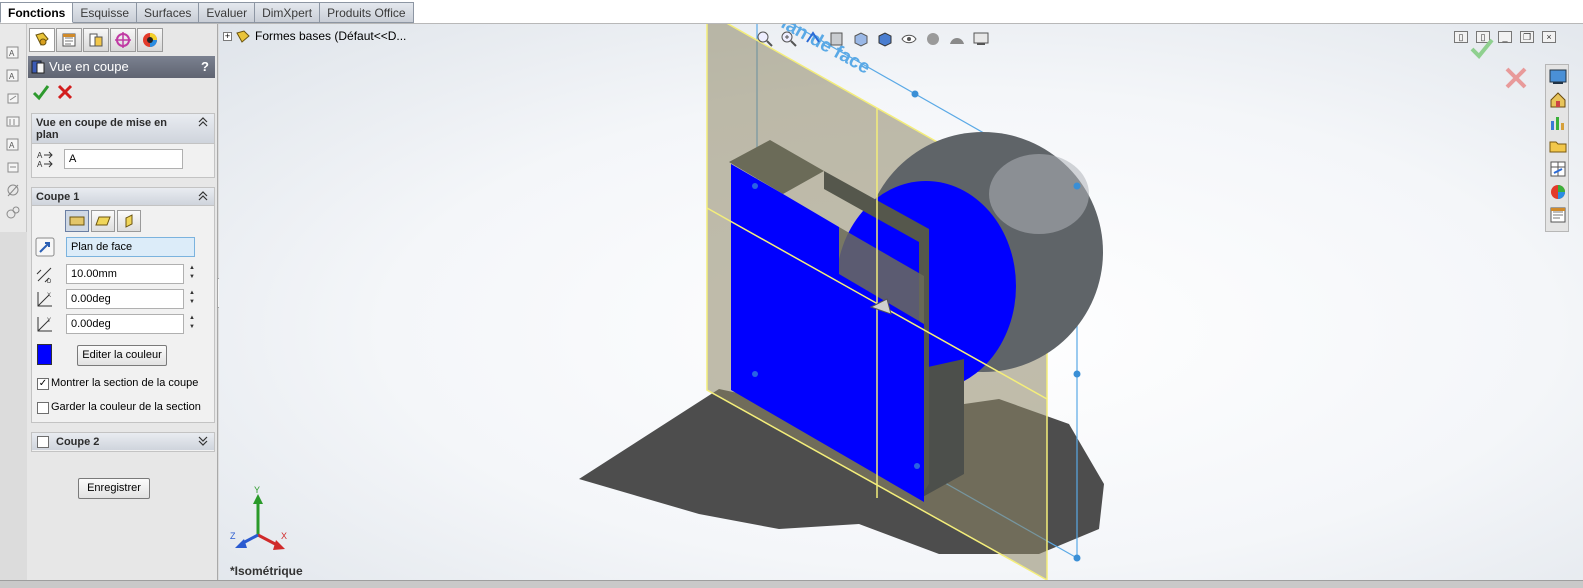 The image size is (1583, 588). I want to click on group-cut-1-title: Coupe 1, so click(58, 197).